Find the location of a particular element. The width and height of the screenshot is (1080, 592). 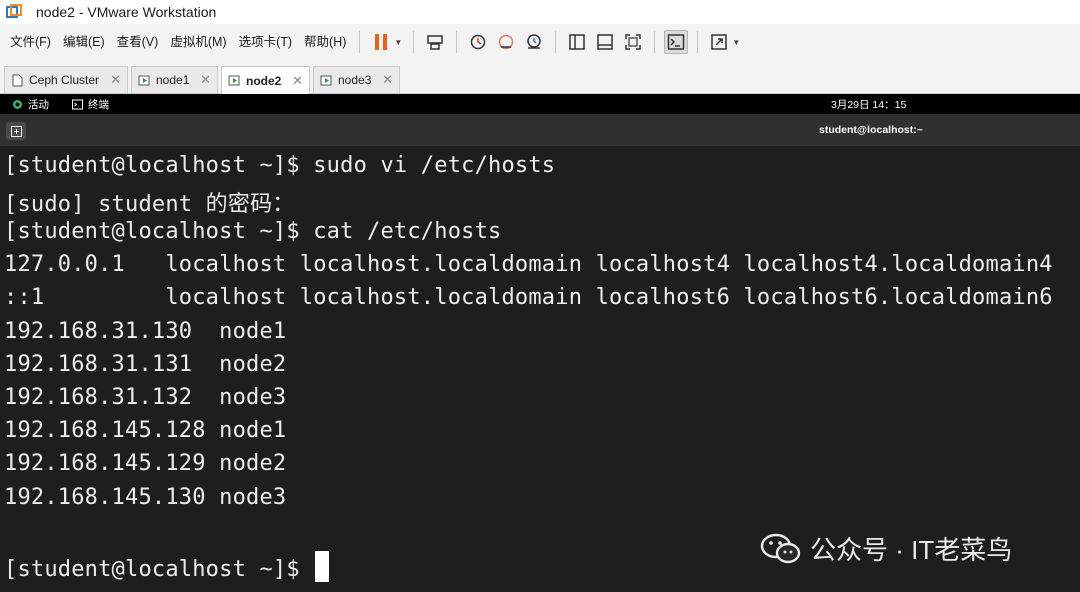

terminal-headerbar: student@localhost:~ is located at coordinates (540, 130).